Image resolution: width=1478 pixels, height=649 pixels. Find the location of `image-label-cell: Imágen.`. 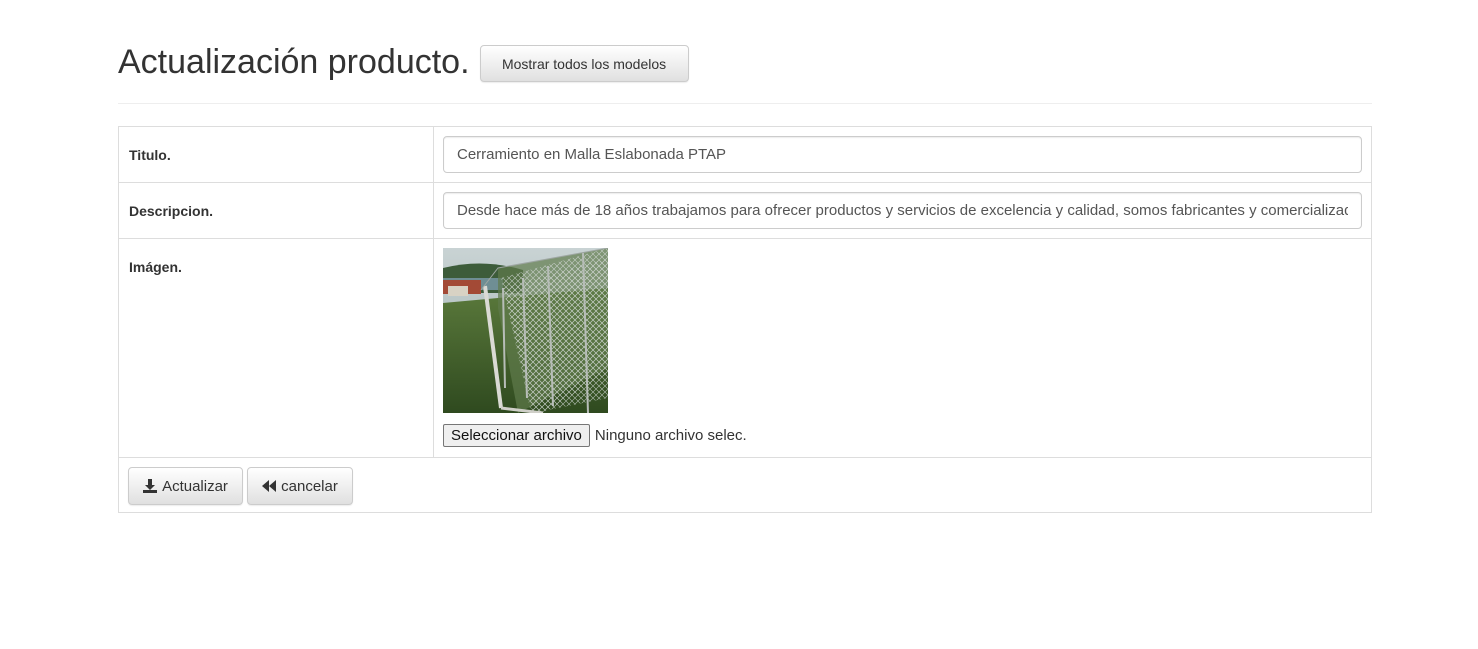

image-label-cell: Imágen. is located at coordinates (276, 348).